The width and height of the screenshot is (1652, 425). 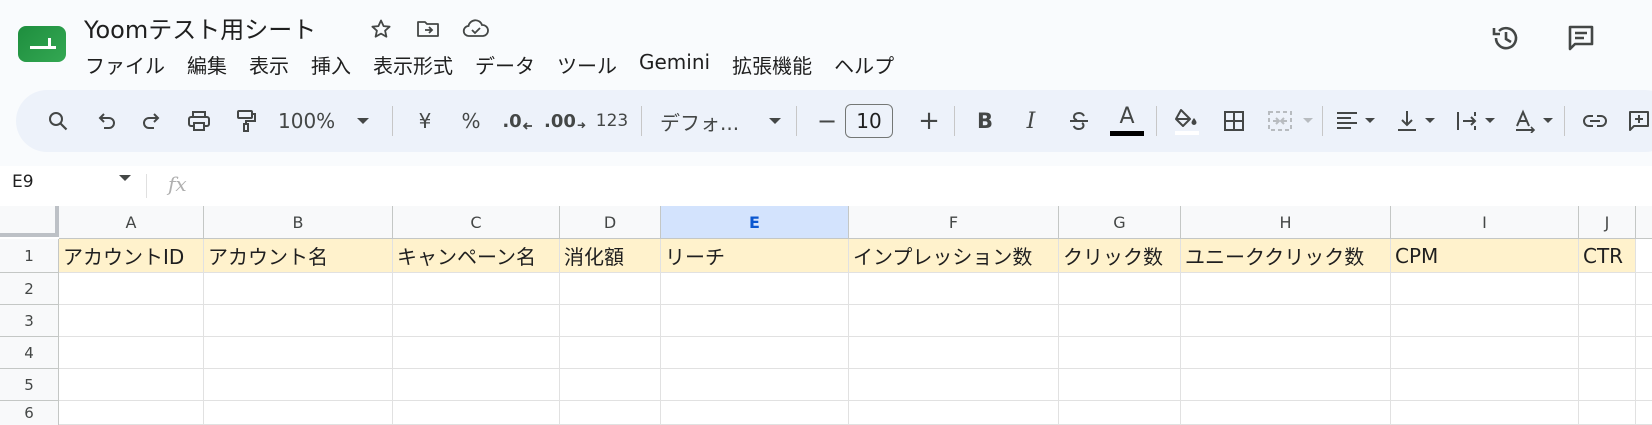 What do you see at coordinates (612, 121) in the screenshot?
I see `more-formats-button: 123` at bounding box center [612, 121].